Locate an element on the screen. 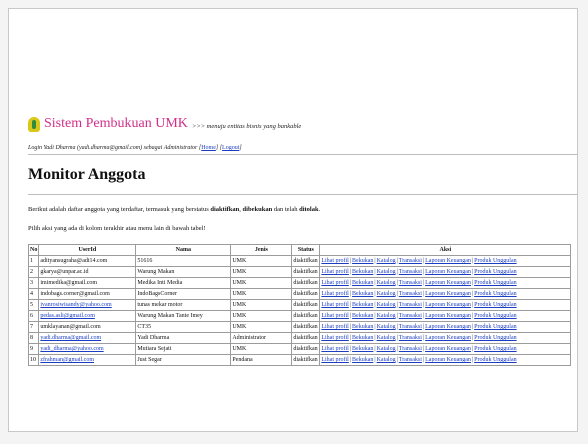 This screenshot has width=588, height=444. userid-link: yadi_dharma@yahoo.com is located at coordinates (71, 349).